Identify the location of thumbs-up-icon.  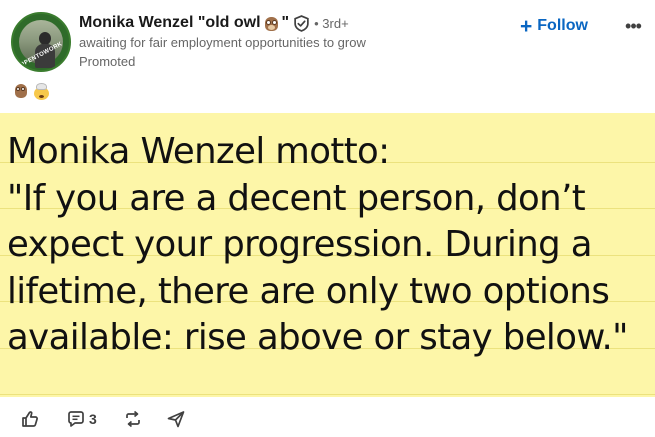
(30, 419).